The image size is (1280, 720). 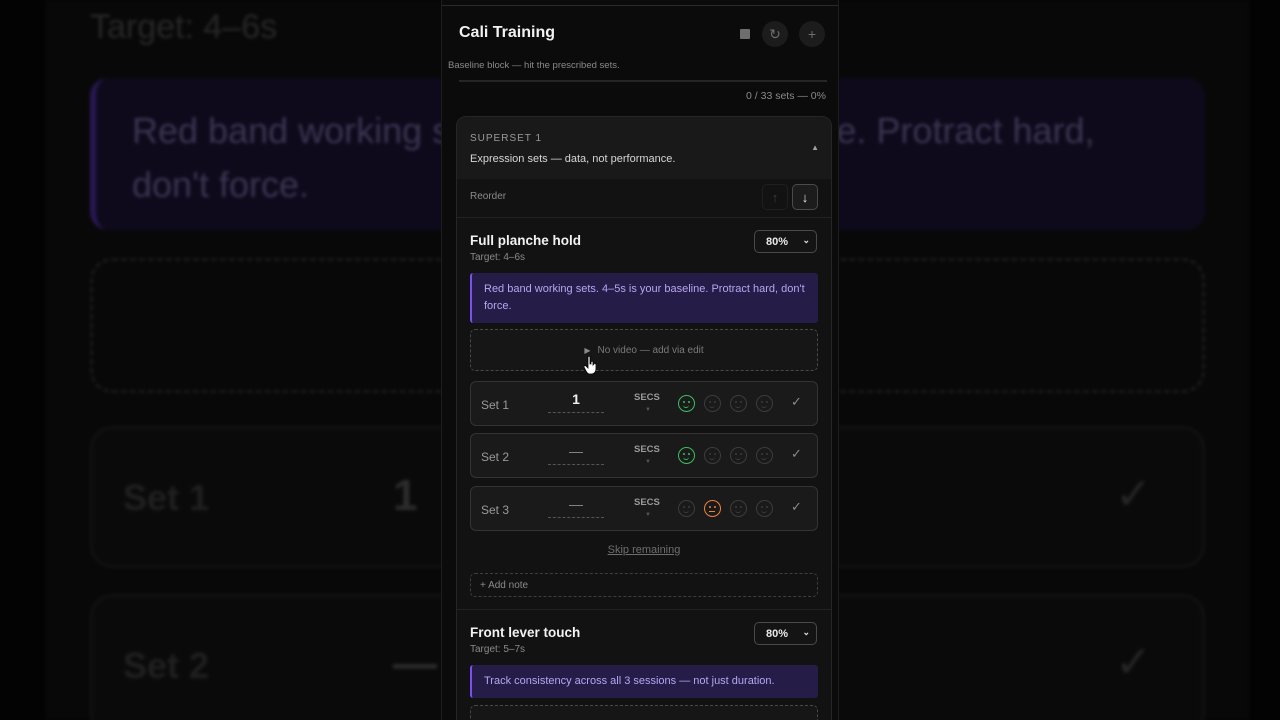 I want to click on set-label: Set 2, so click(x=495, y=457).